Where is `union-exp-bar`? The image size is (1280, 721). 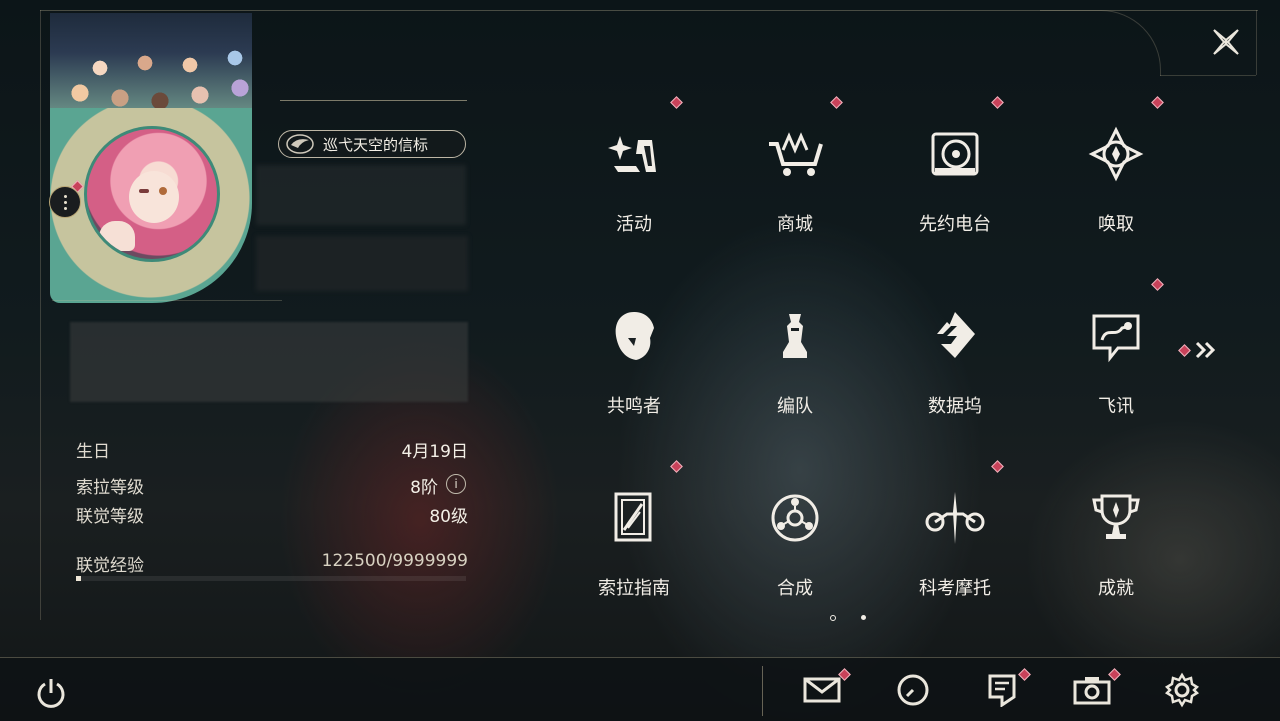 union-exp-bar is located at coordinates (271, 578).